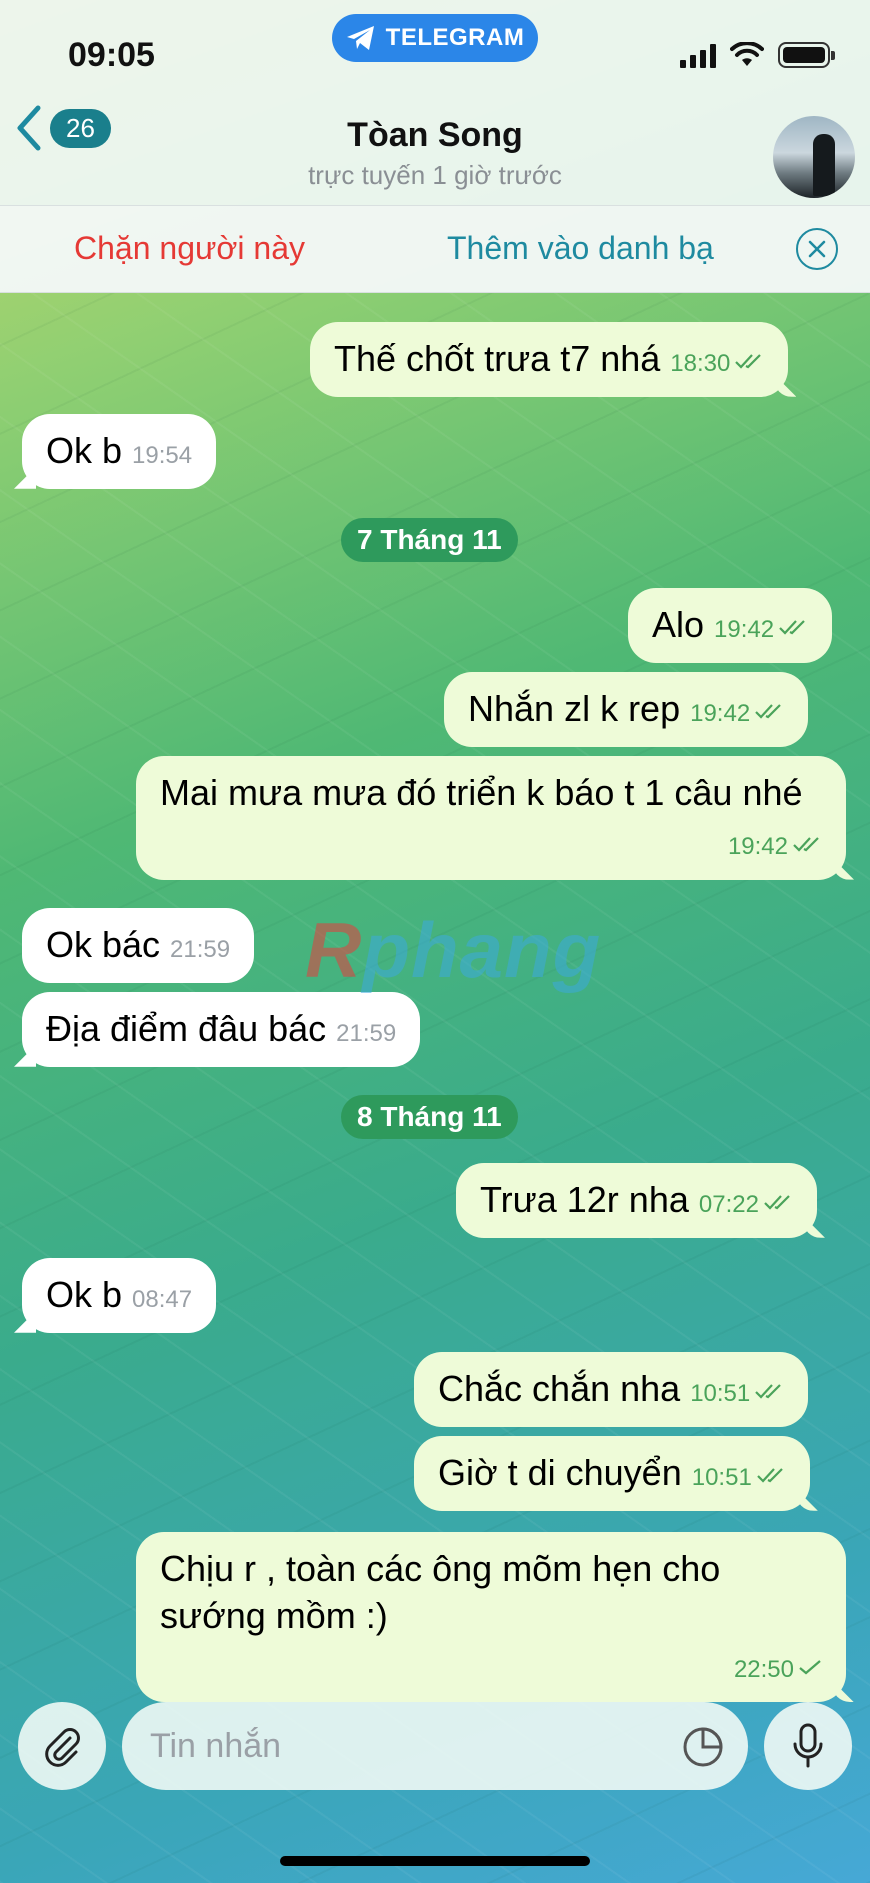  Describe the element at coordinates (429, 540) in the screenshot. I see `date-separator: 7 Tháng 11` at that location.